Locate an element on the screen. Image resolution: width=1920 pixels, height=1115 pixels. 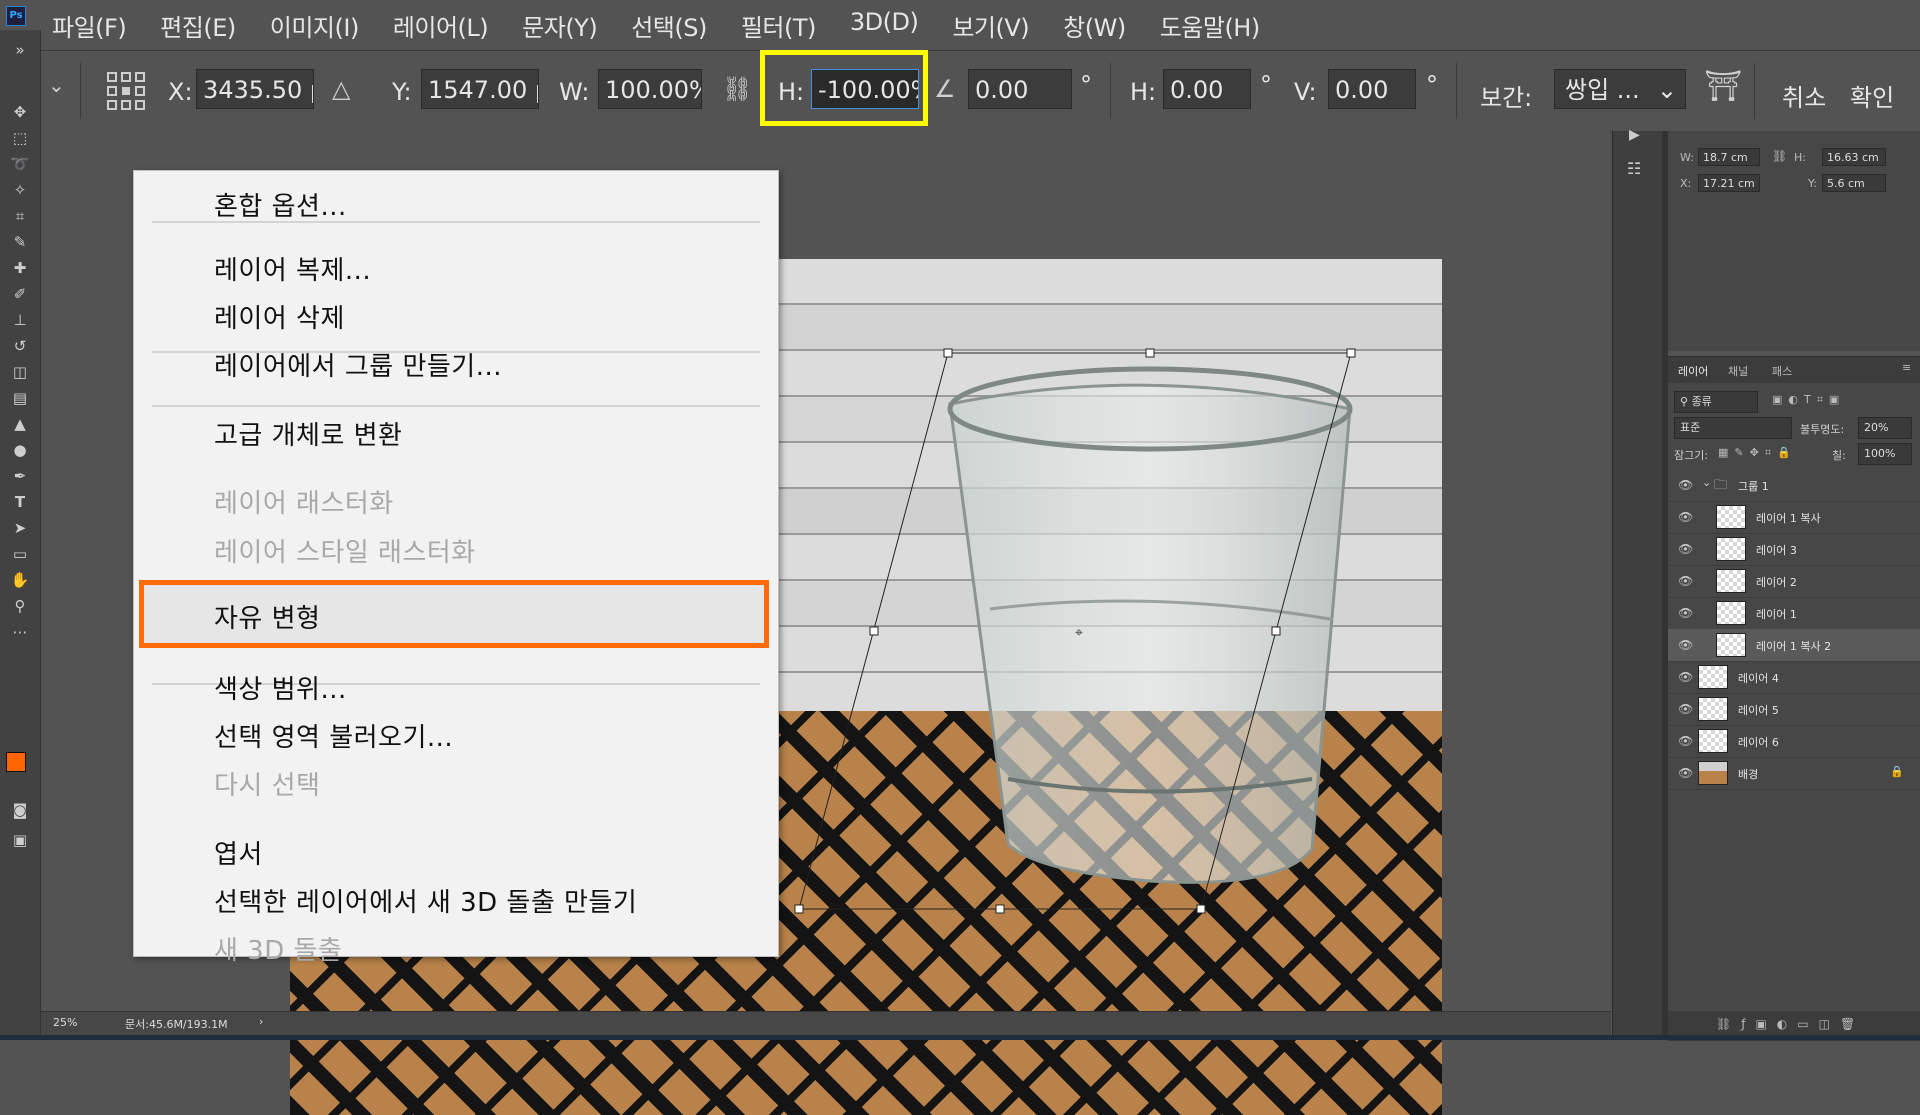
warp-mode-icon: ⛩ is located at coordinates (1723, 86).